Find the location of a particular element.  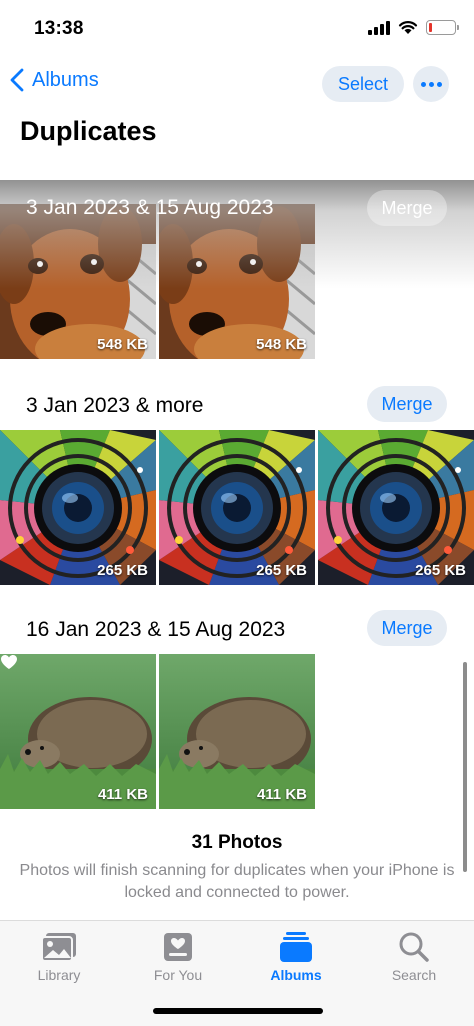

more-options-button is located at coordinates (431, 84).